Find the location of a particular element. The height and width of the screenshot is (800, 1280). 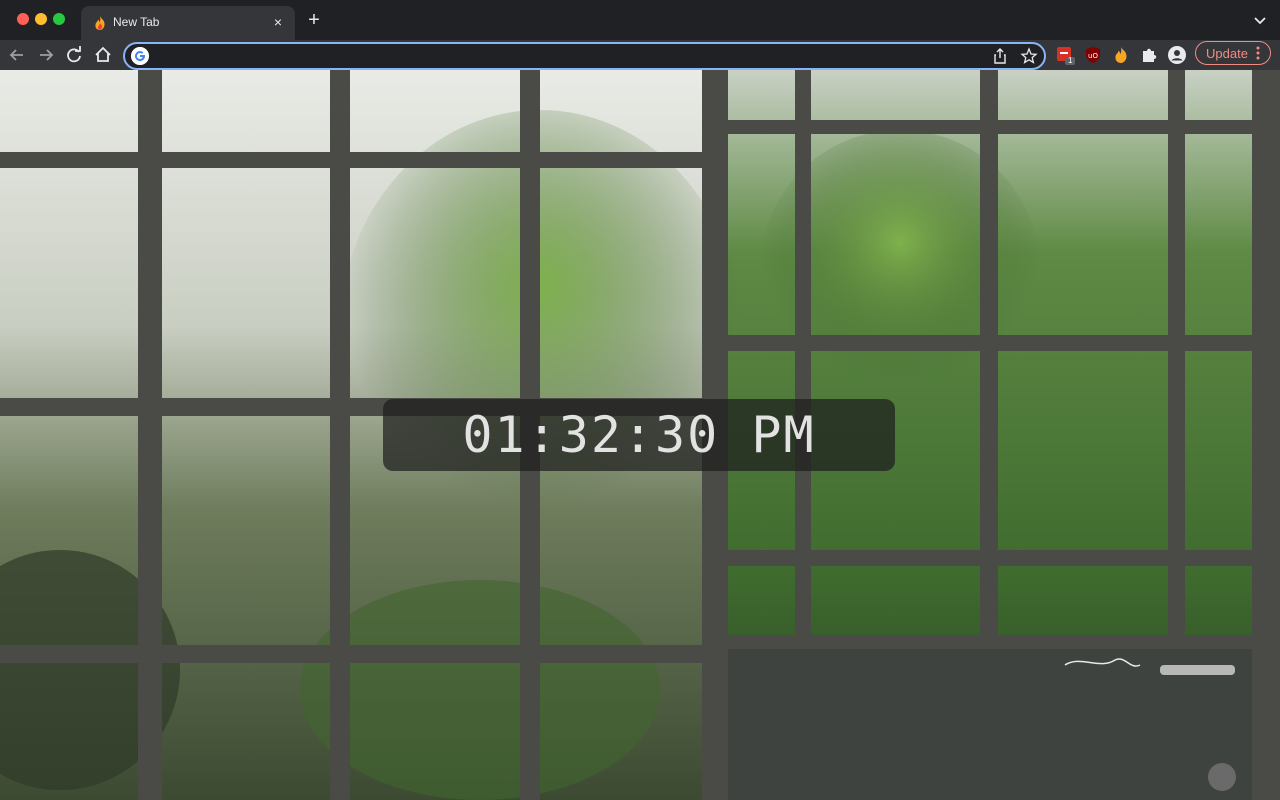

address-bar is located at coordinates (584, 56).